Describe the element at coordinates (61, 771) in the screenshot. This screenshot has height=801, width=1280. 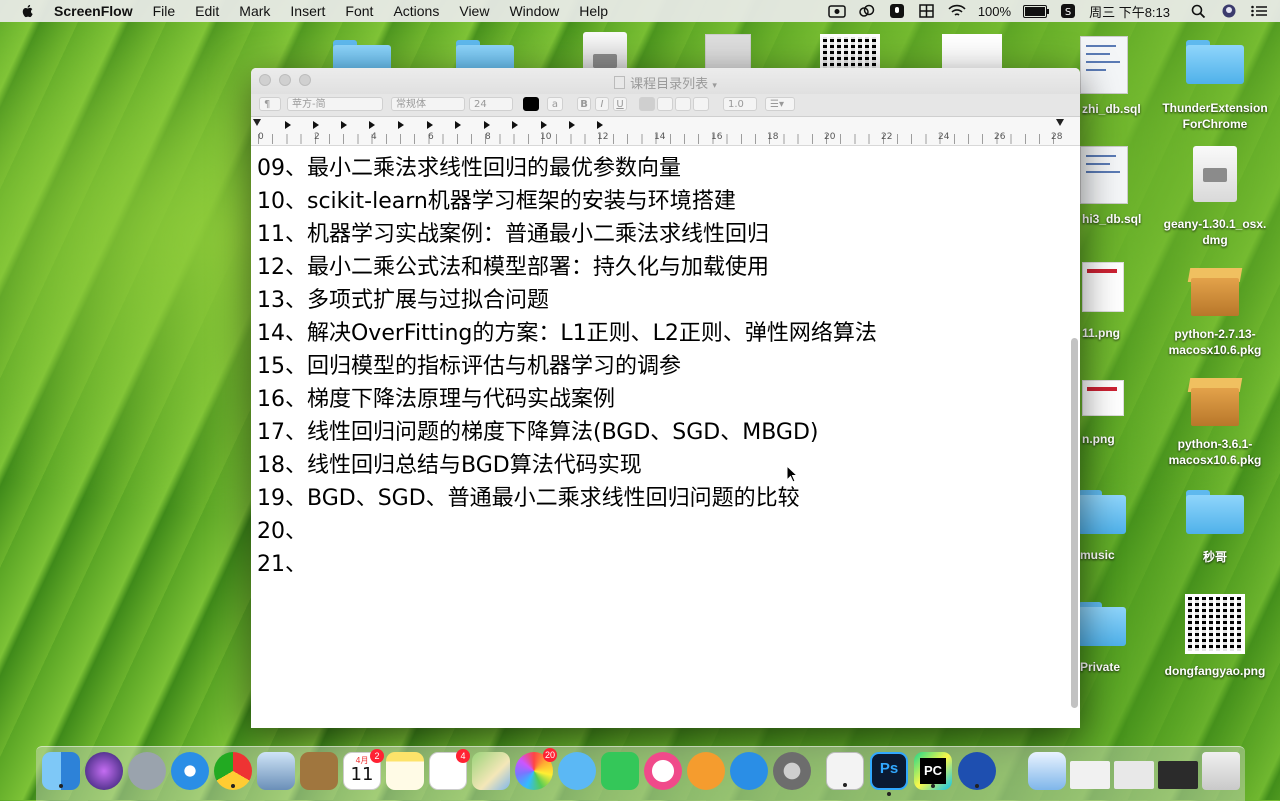
I see `finder-icon` at that location.